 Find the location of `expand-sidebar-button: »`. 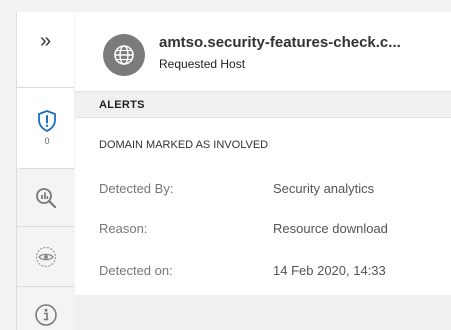

expand-sidebar-button: » is located at coordinates (45, 50).